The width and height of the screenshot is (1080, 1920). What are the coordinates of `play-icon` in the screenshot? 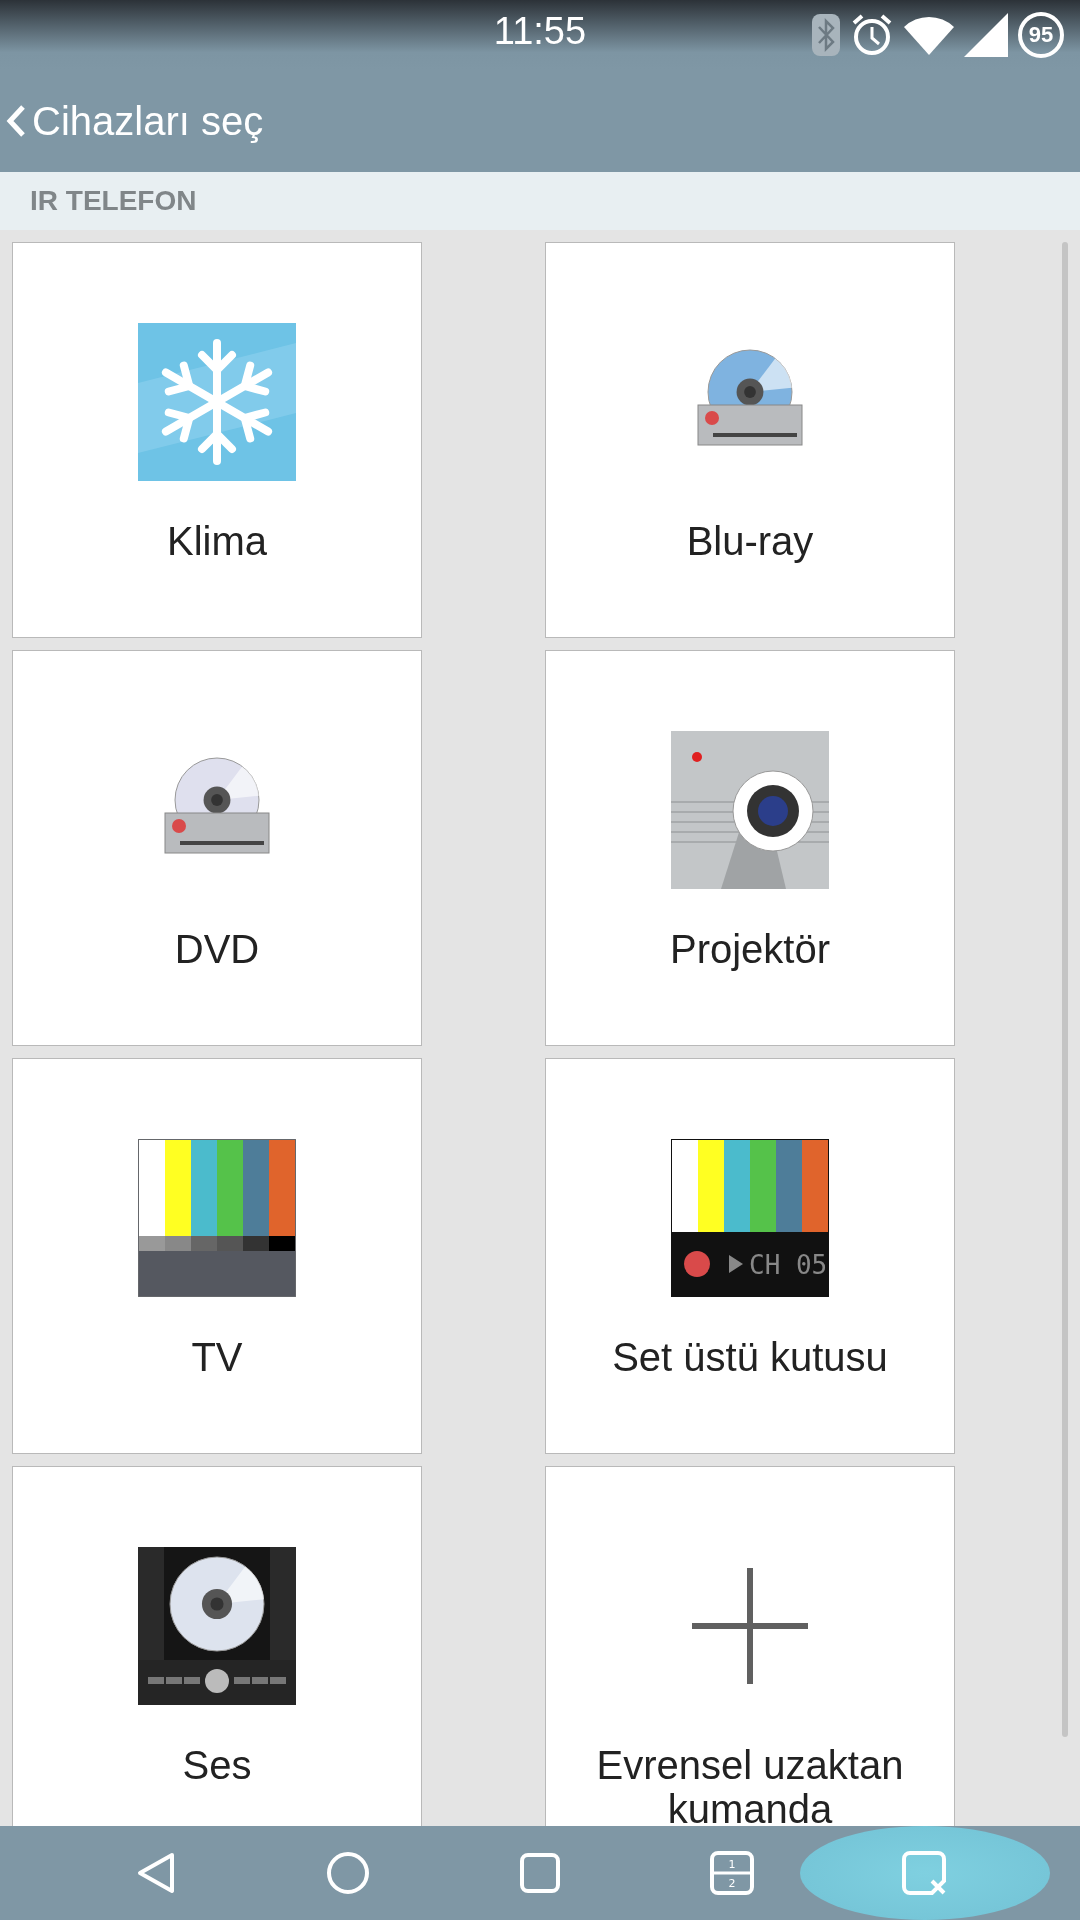 It's located at (736, 1264).